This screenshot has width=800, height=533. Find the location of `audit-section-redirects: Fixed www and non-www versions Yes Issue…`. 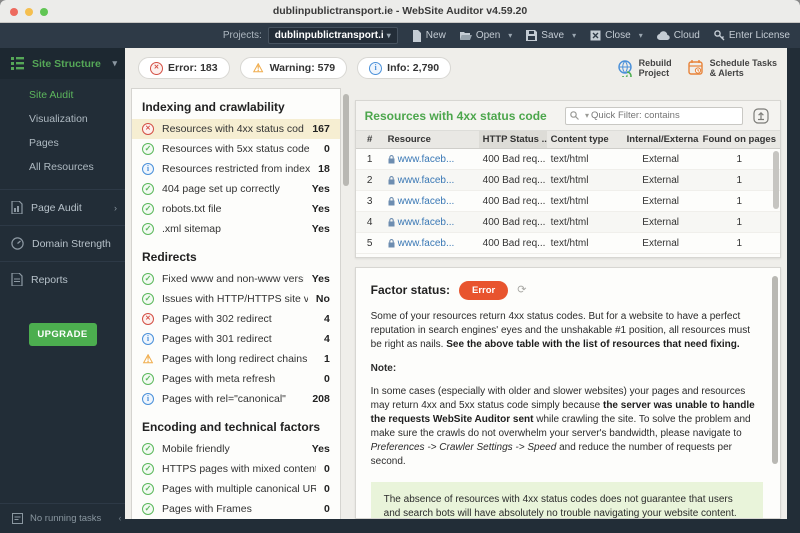

audit-section-redirects: Fixed www and non-www versions Yes Issue… is located at coordinates (236, 339).